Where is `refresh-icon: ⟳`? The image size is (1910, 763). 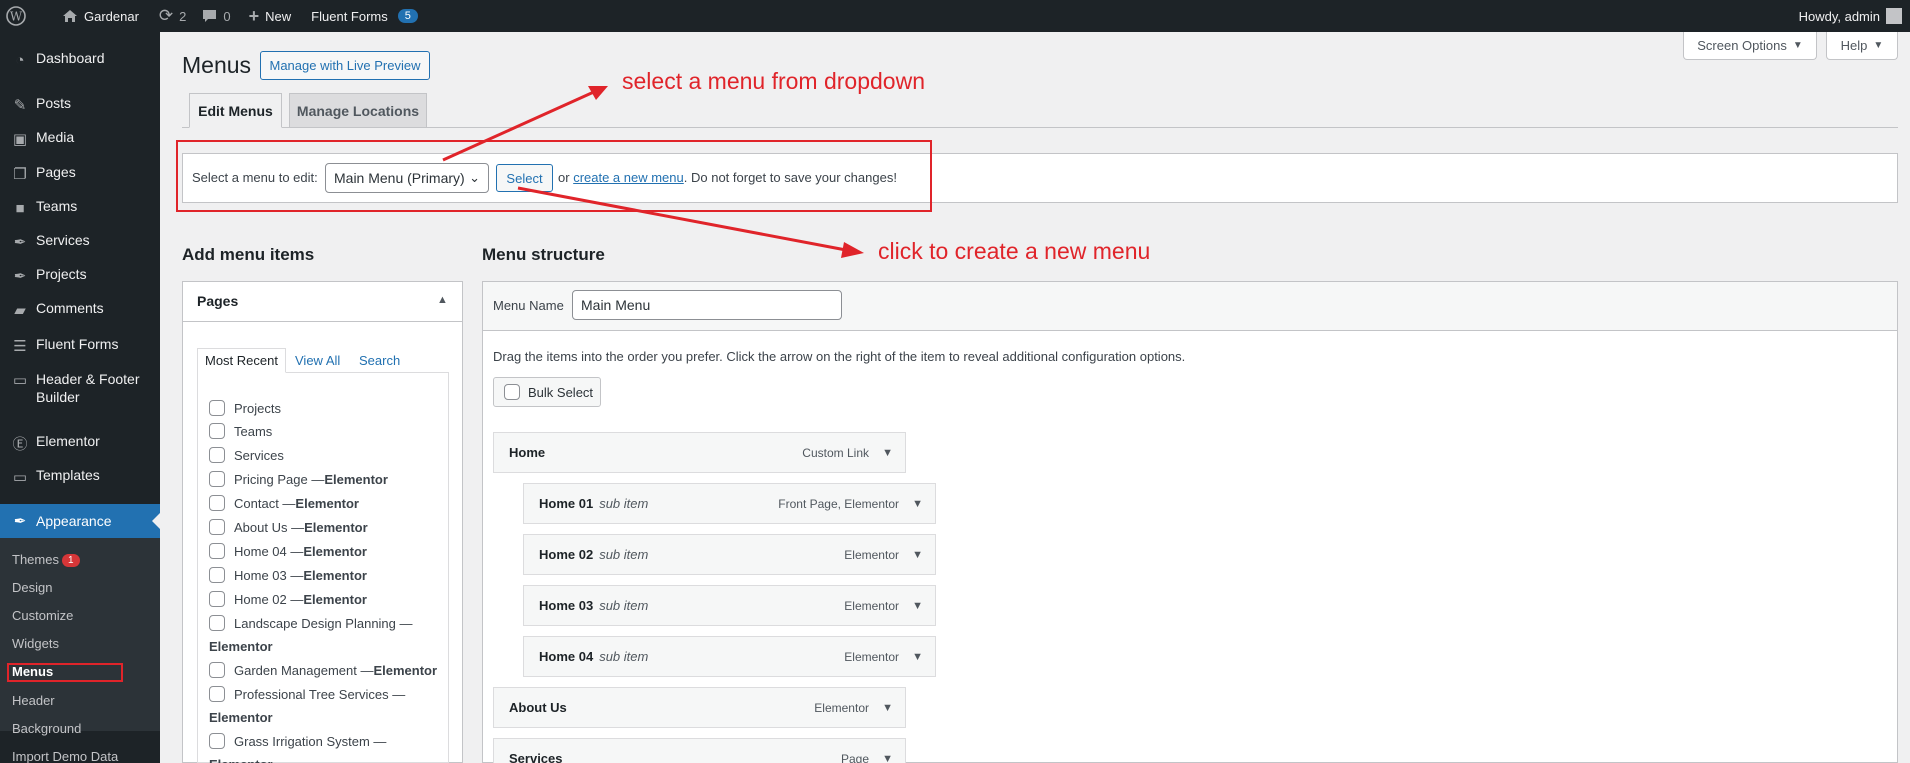 refresh-icon: ⟳ is located at coordinates (166, 15).